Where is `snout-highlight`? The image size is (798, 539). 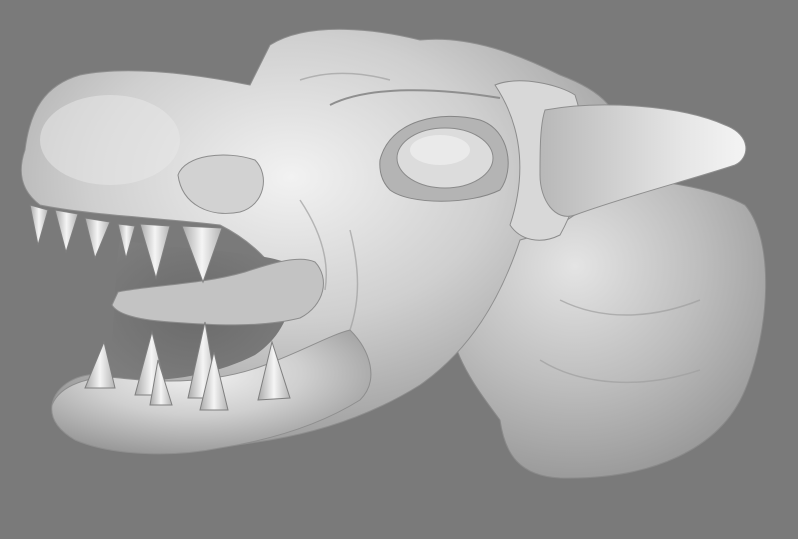
snout-highlight is located at coordinates (110, 140).